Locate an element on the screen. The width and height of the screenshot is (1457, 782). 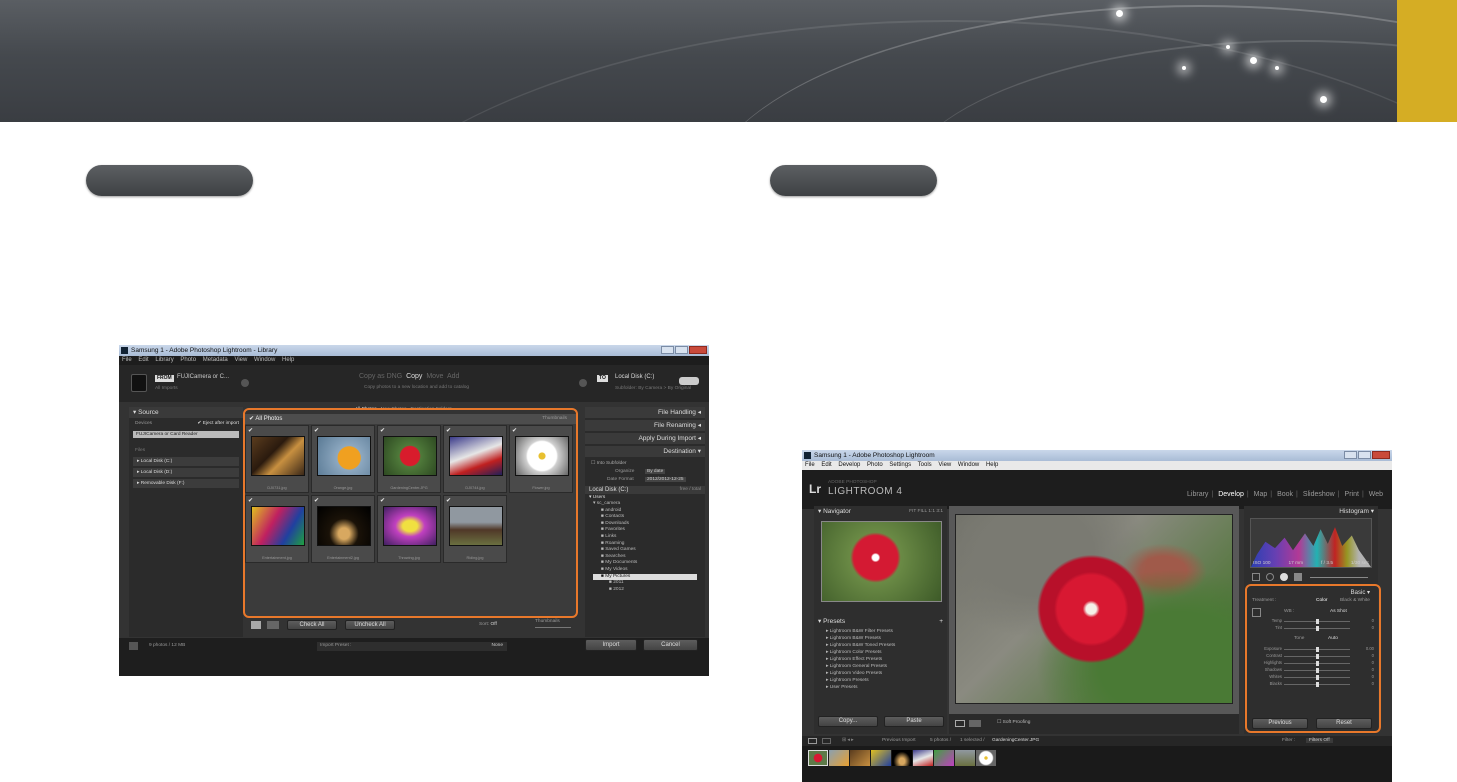
tree-item: ■ Saved Games is located at coordinates (645, 550).